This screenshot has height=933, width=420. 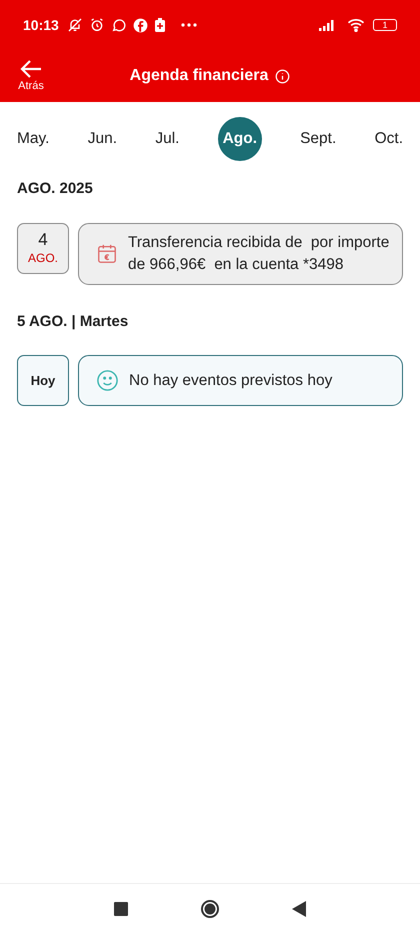 I want to click on section-heading: 5 AGO. | Martes, so click(x=73, y=322).